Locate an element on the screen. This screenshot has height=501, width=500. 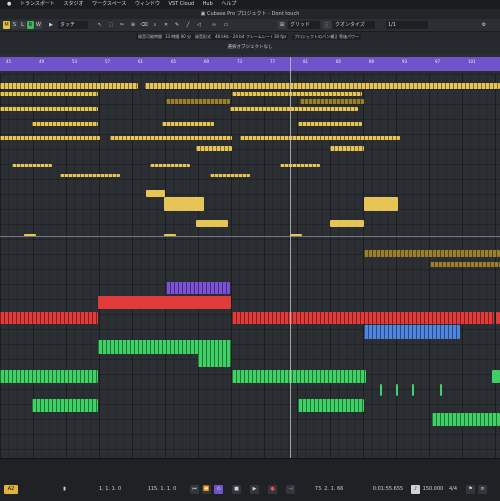
primary-time-display: 73. 2. 1. 66 is located at coordinates (329, 489).